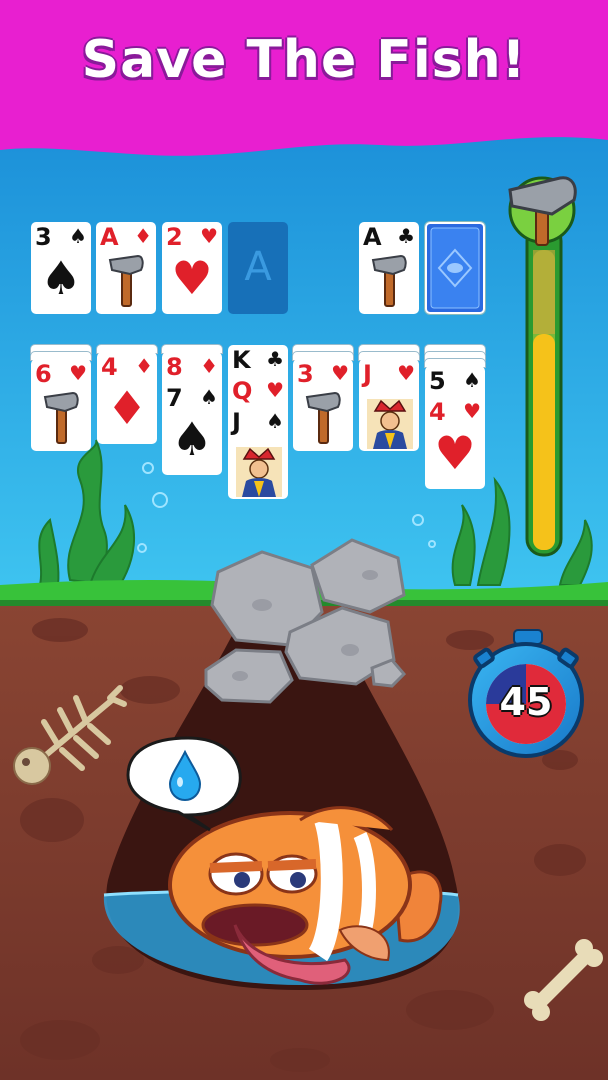 This screenshot has width=608, height=1080. Describe the element at coordinates (174, 398) in the screenshot. I see `card-rank: 7` at that location.